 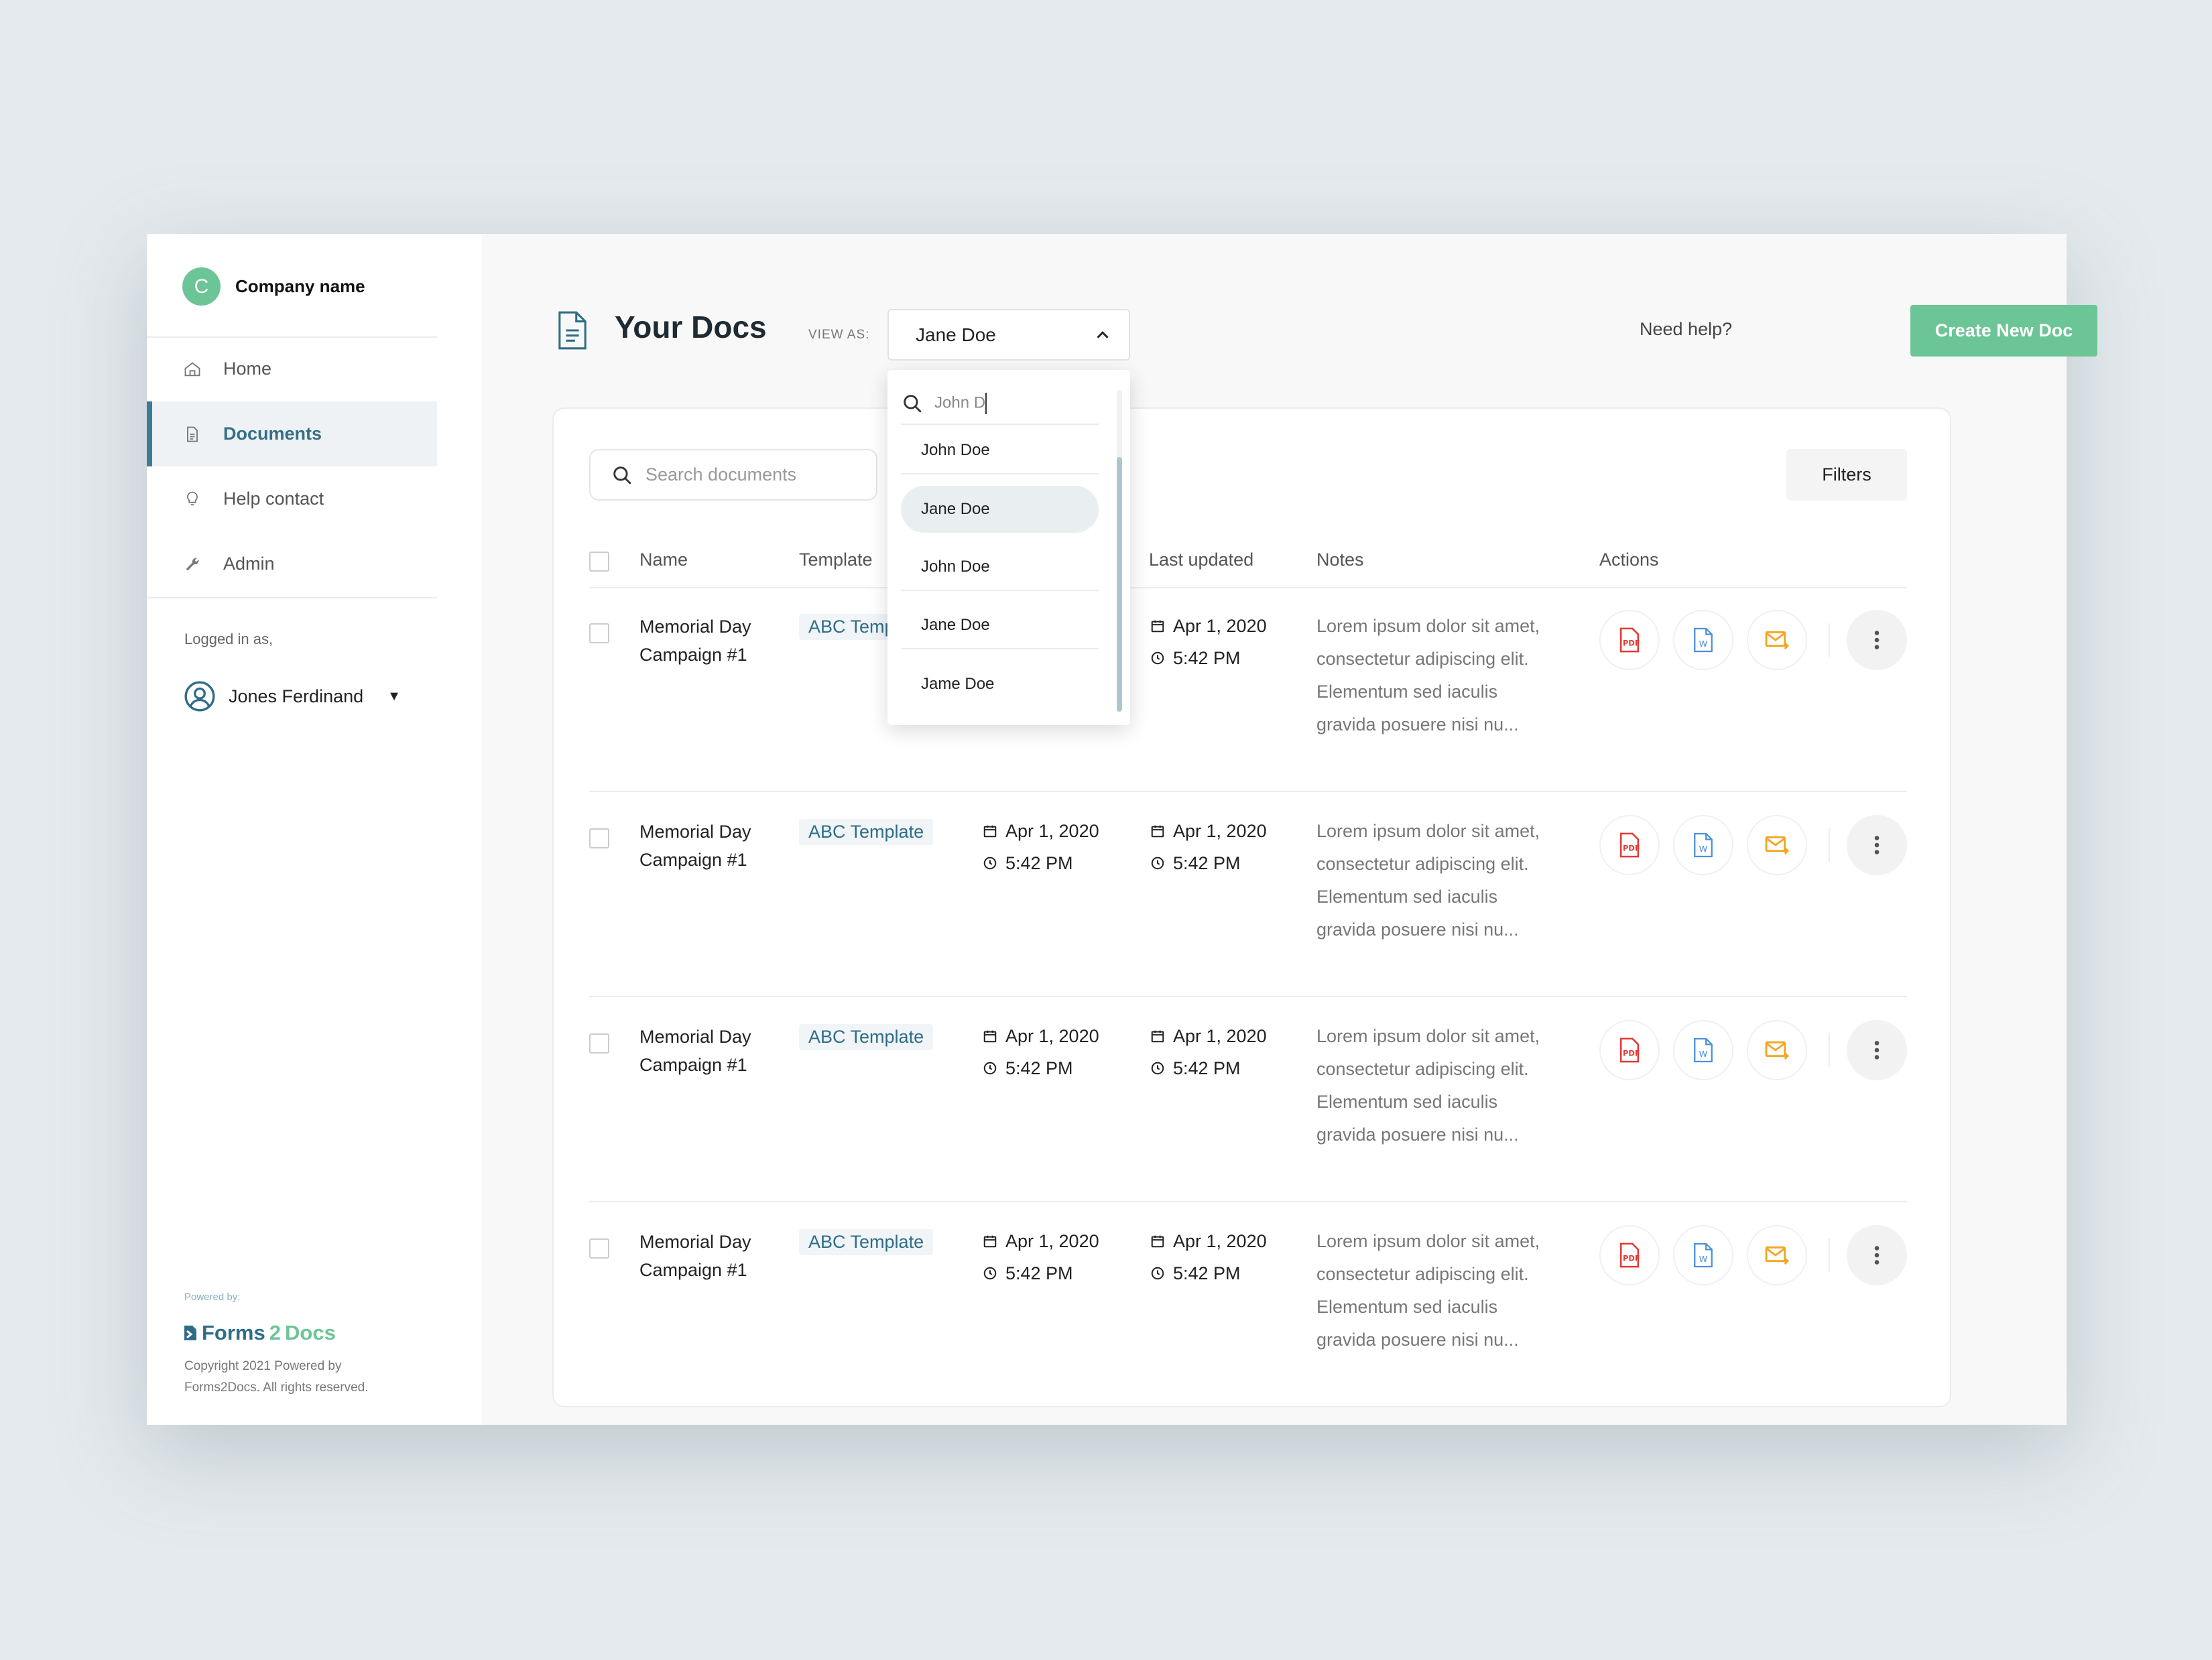 I want to click on sidebar-item-documents: Documents, so click(x=292, y=434).